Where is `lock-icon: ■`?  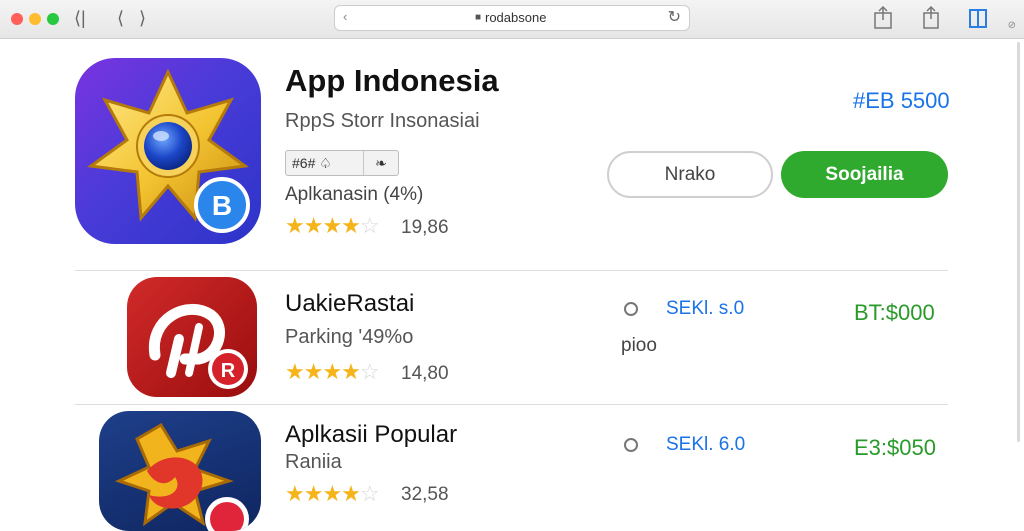 lock-icon: ■ is located at coordinates (478, 17).